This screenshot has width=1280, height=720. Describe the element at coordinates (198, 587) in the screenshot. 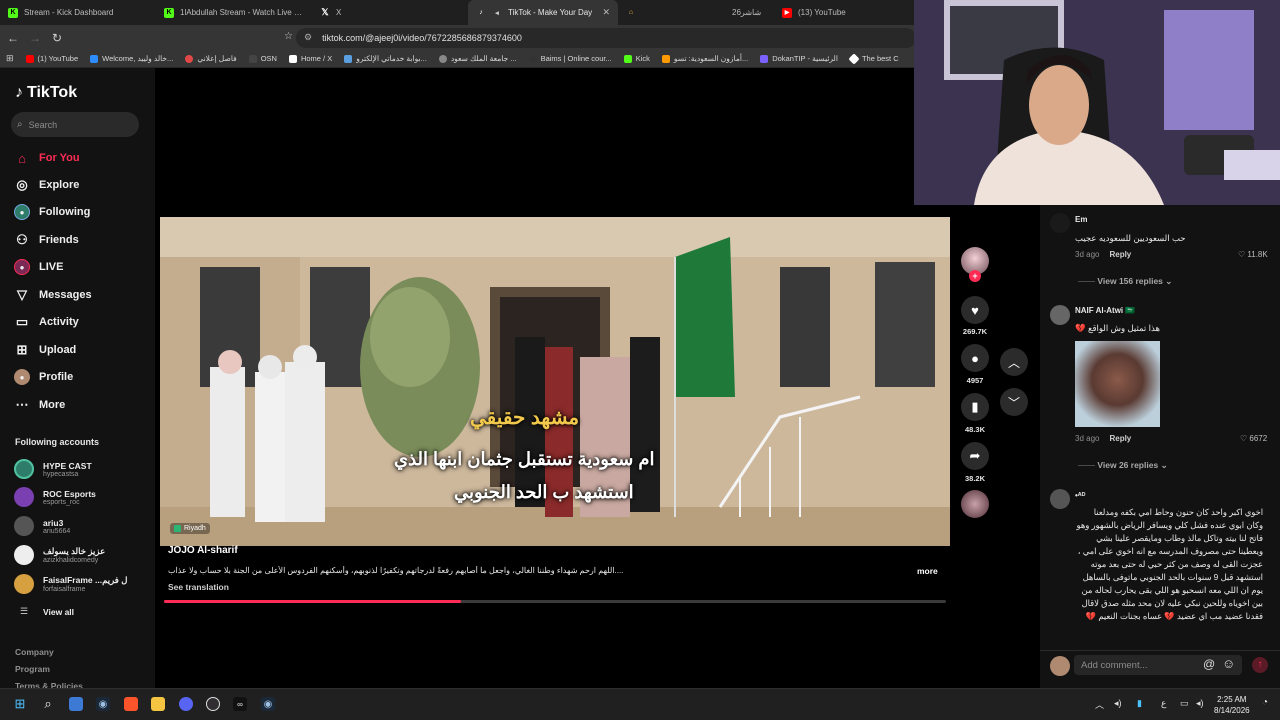

I see `see-translation-link: See translation` at that location.